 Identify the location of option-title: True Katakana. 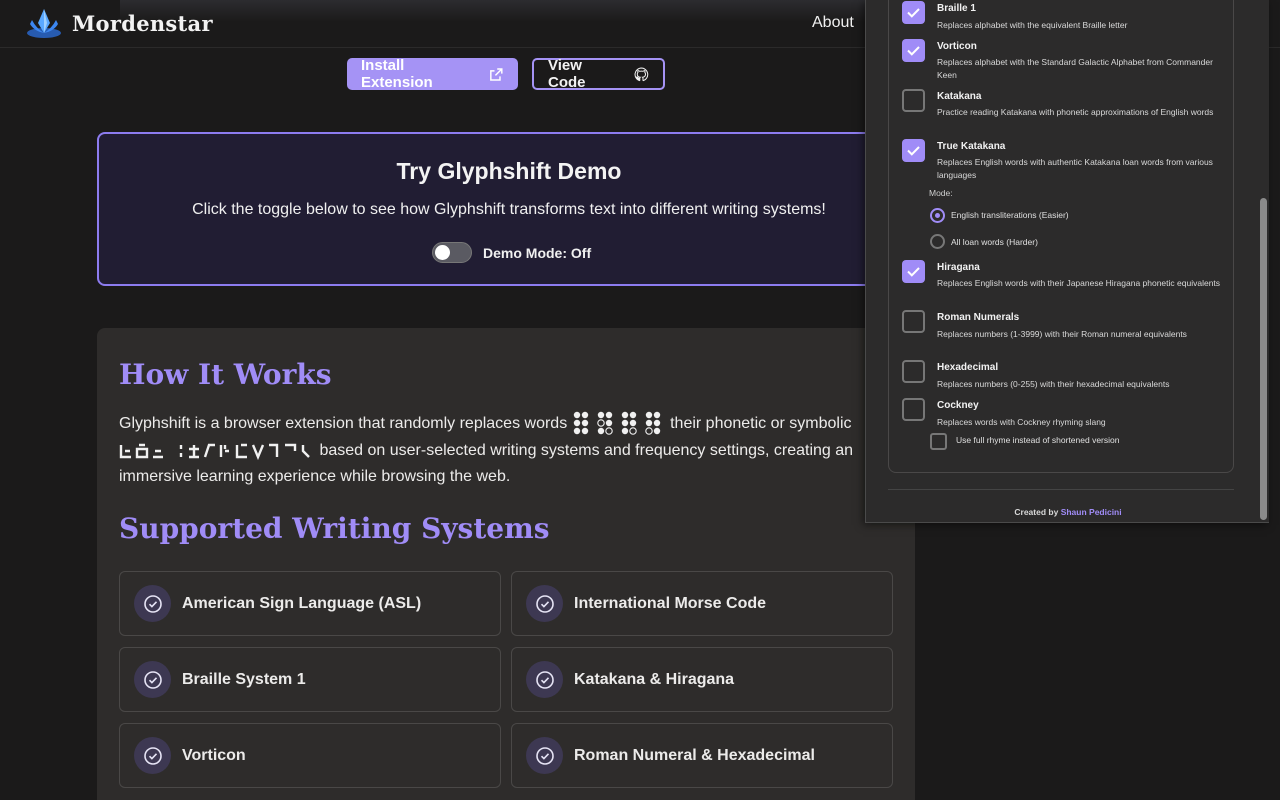
(971, 146).